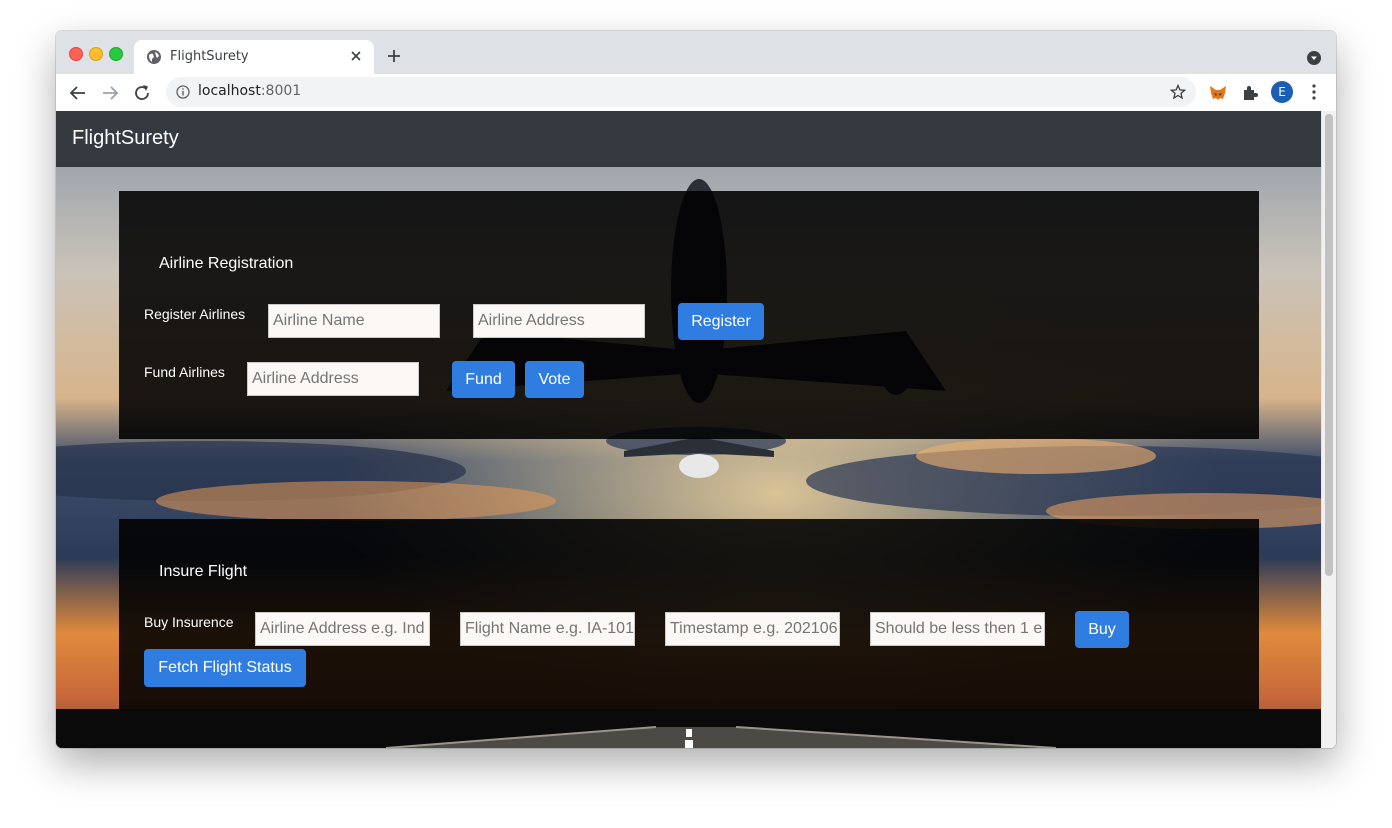  Describe the element at coordinates (342, 629) in the screenshot. I see `insure-airline-address-input: Airline Address e.g. Ind` at that location.